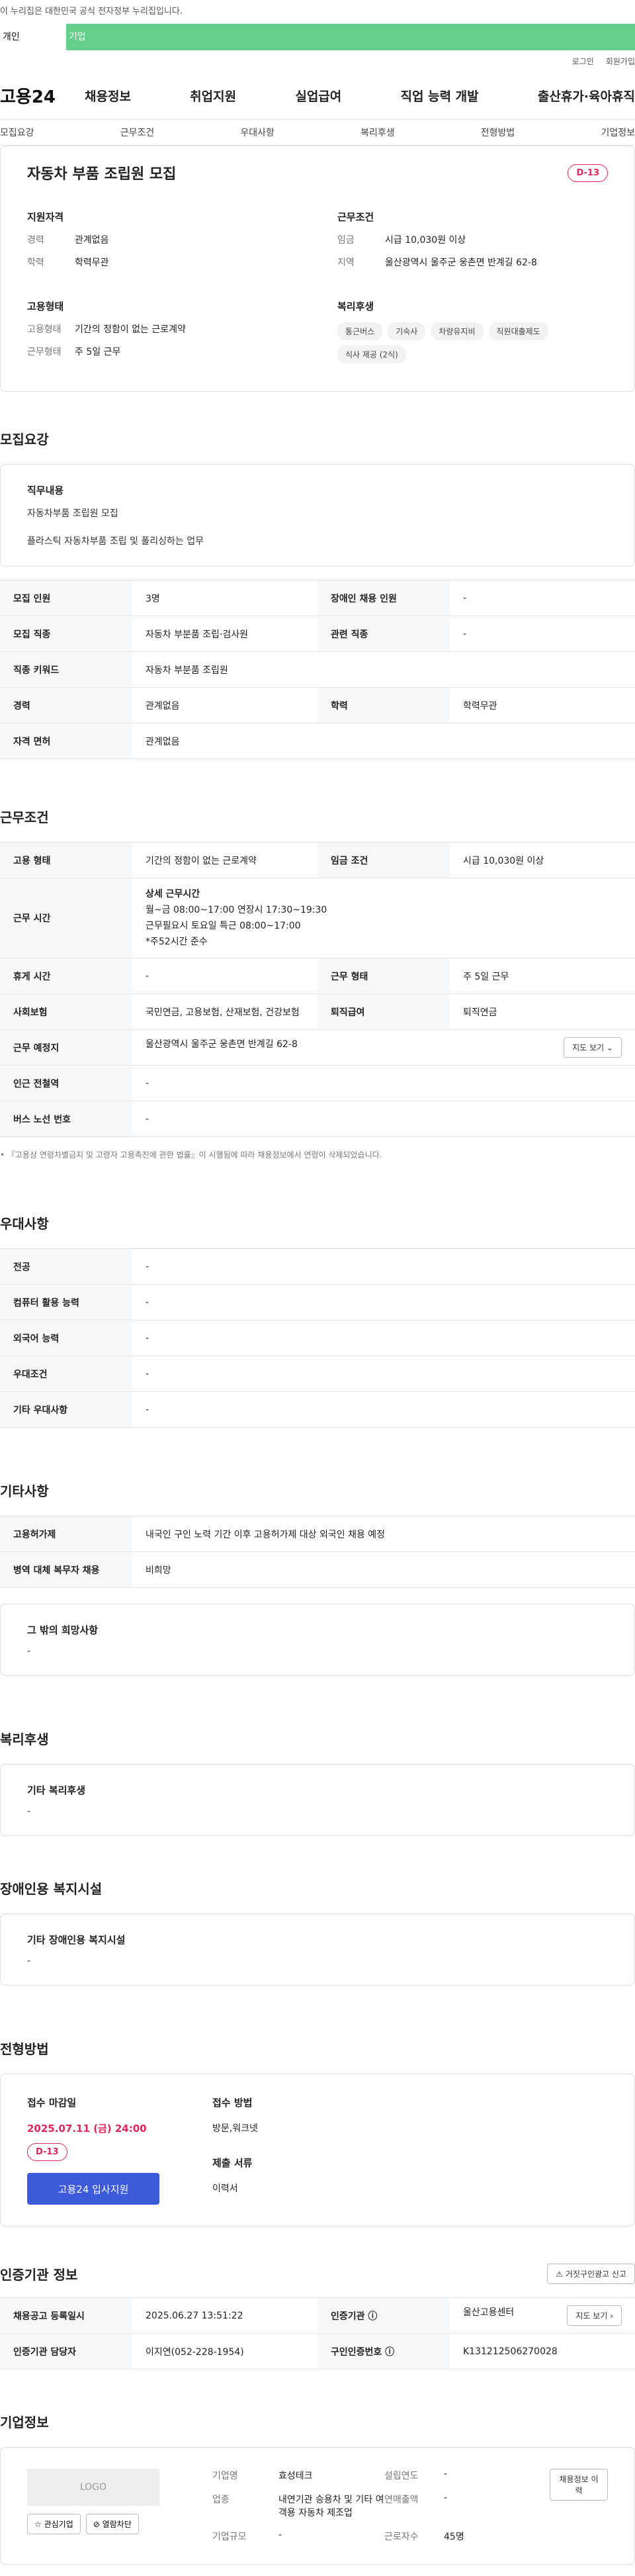 This screenshot has width=635, height=2576. Describe the element at coordinates (317, 1083) in the screenshot. I see `table-row: 인근 전철역 -` at that location.